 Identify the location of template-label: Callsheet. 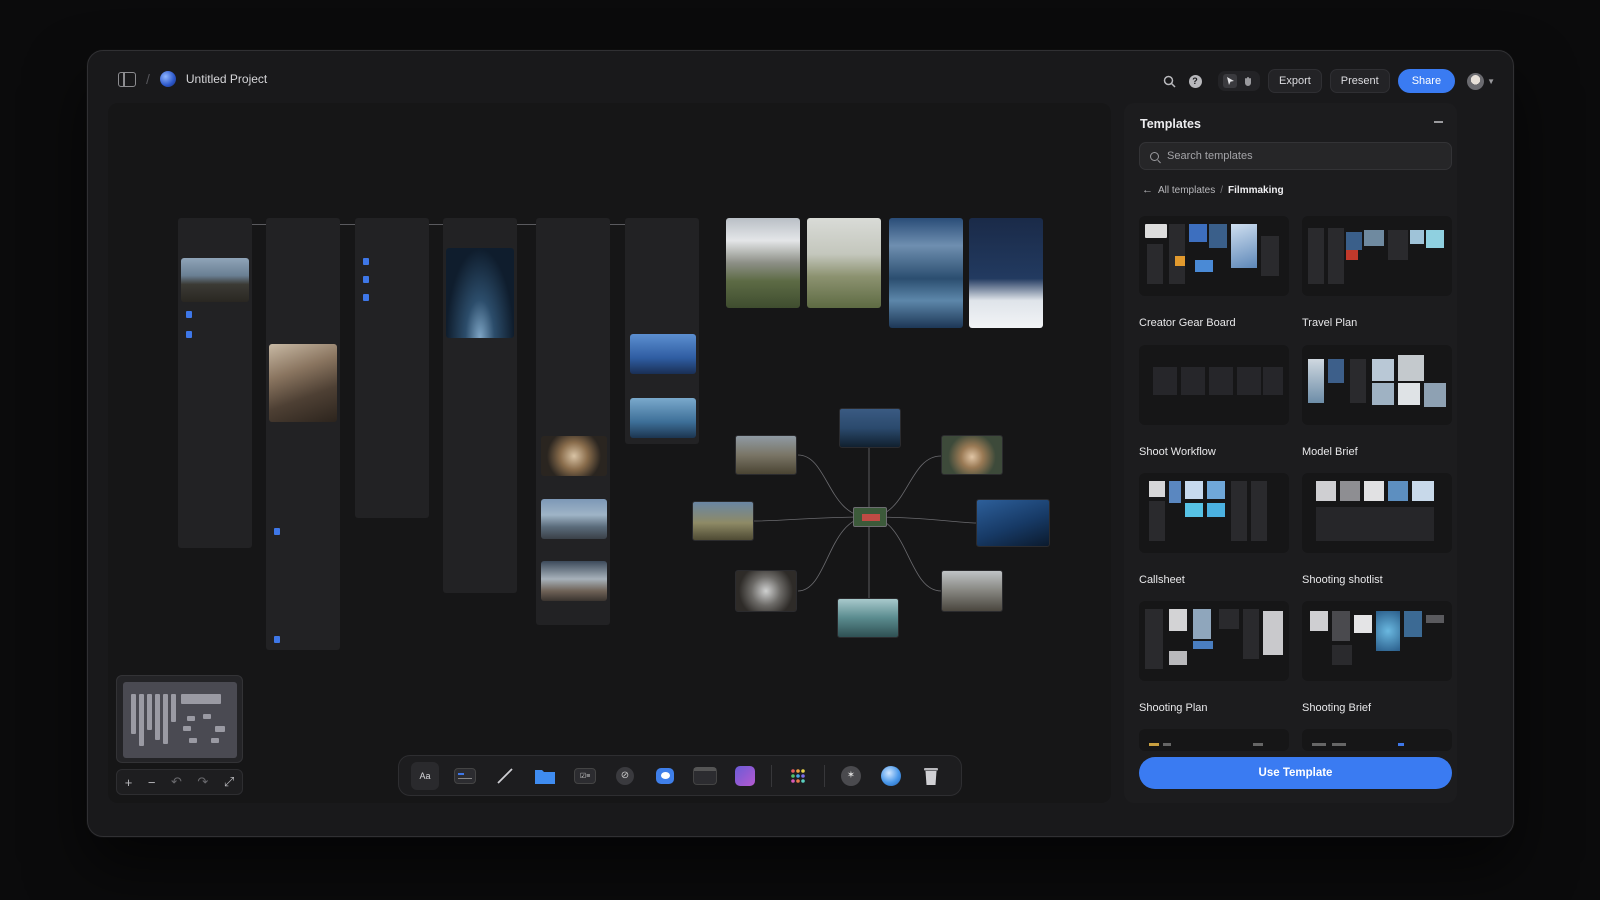
(1162, 580).